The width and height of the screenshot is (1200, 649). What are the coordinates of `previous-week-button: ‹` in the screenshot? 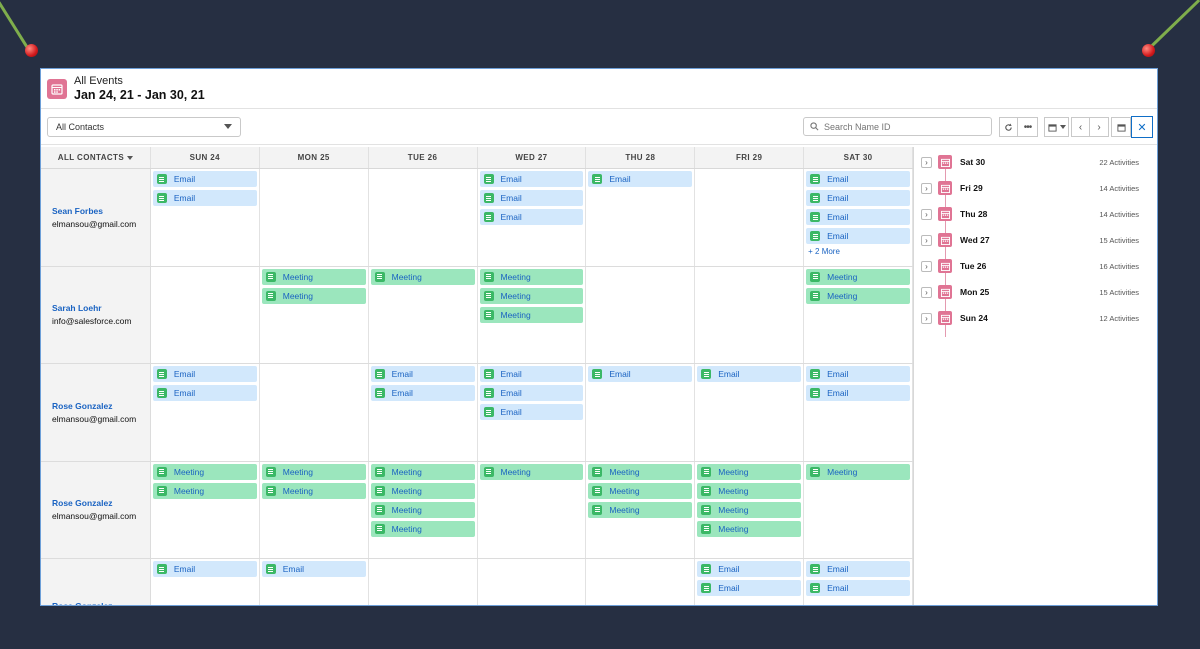 It's located at (1080, 127).